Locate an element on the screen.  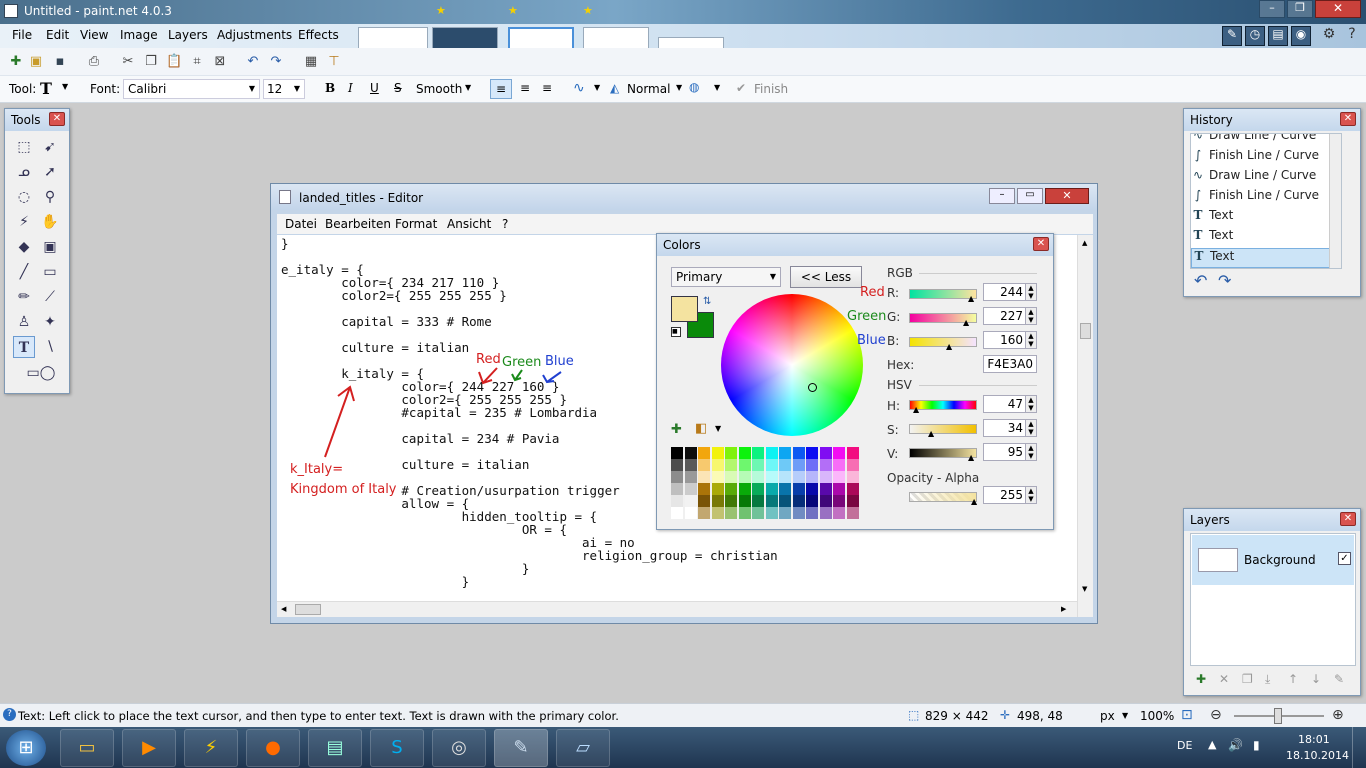
explorer-taskbar-icon: ▭ is located at coordinates (87, 748).